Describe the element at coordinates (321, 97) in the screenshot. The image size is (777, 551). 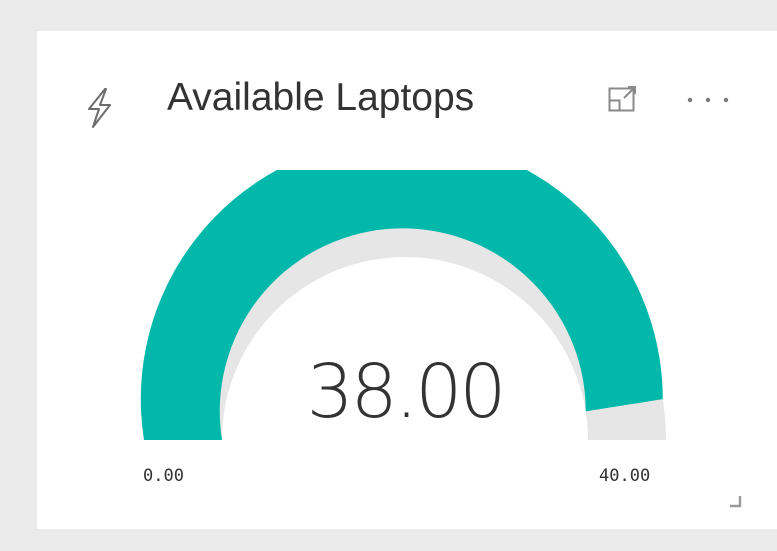
I see `tile-title: Available Laptops` at that location.